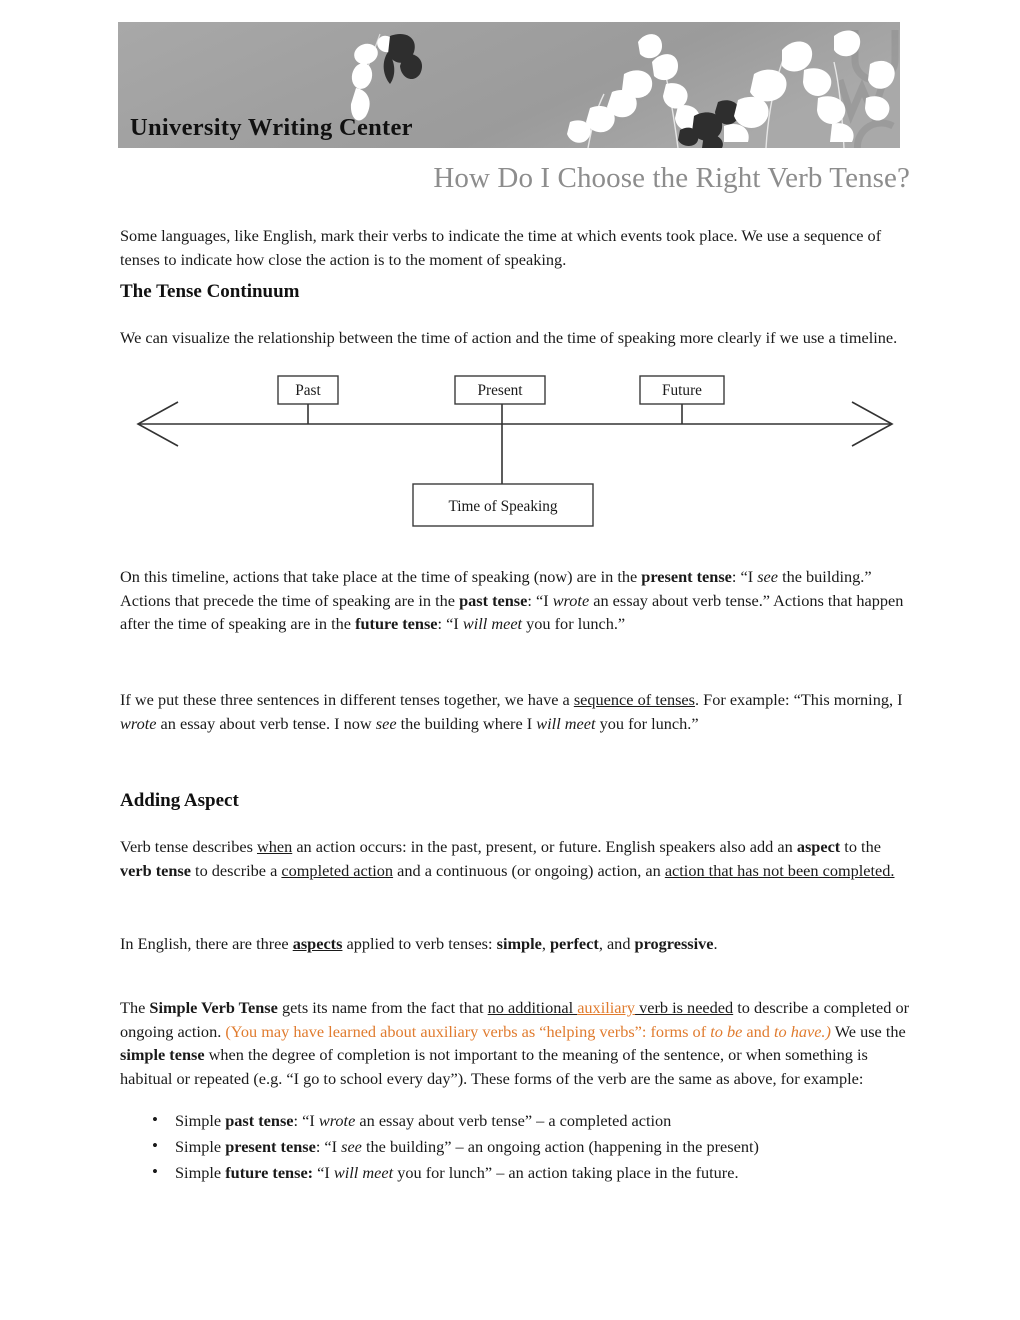 The height and width of the screenshot is (1320, 1020). I want to click on timeline-label-time-of-speaking: Time of Speaking, so click(502, 506).